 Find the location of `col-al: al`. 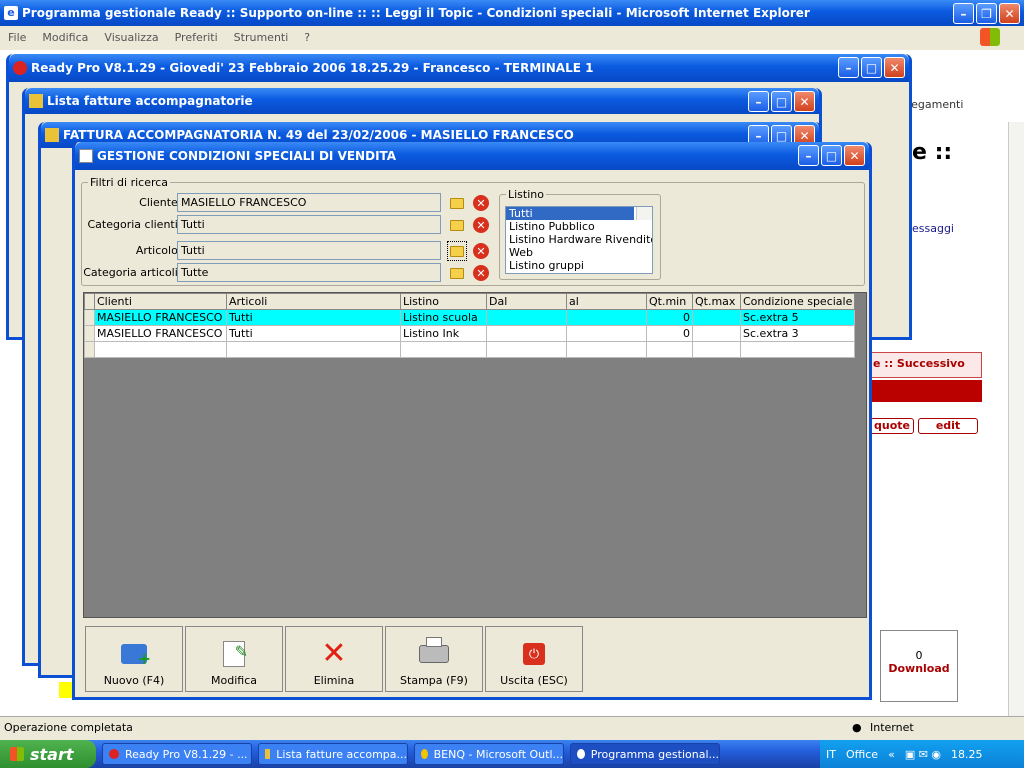

col-al: al is located at coordinates (606, 301).